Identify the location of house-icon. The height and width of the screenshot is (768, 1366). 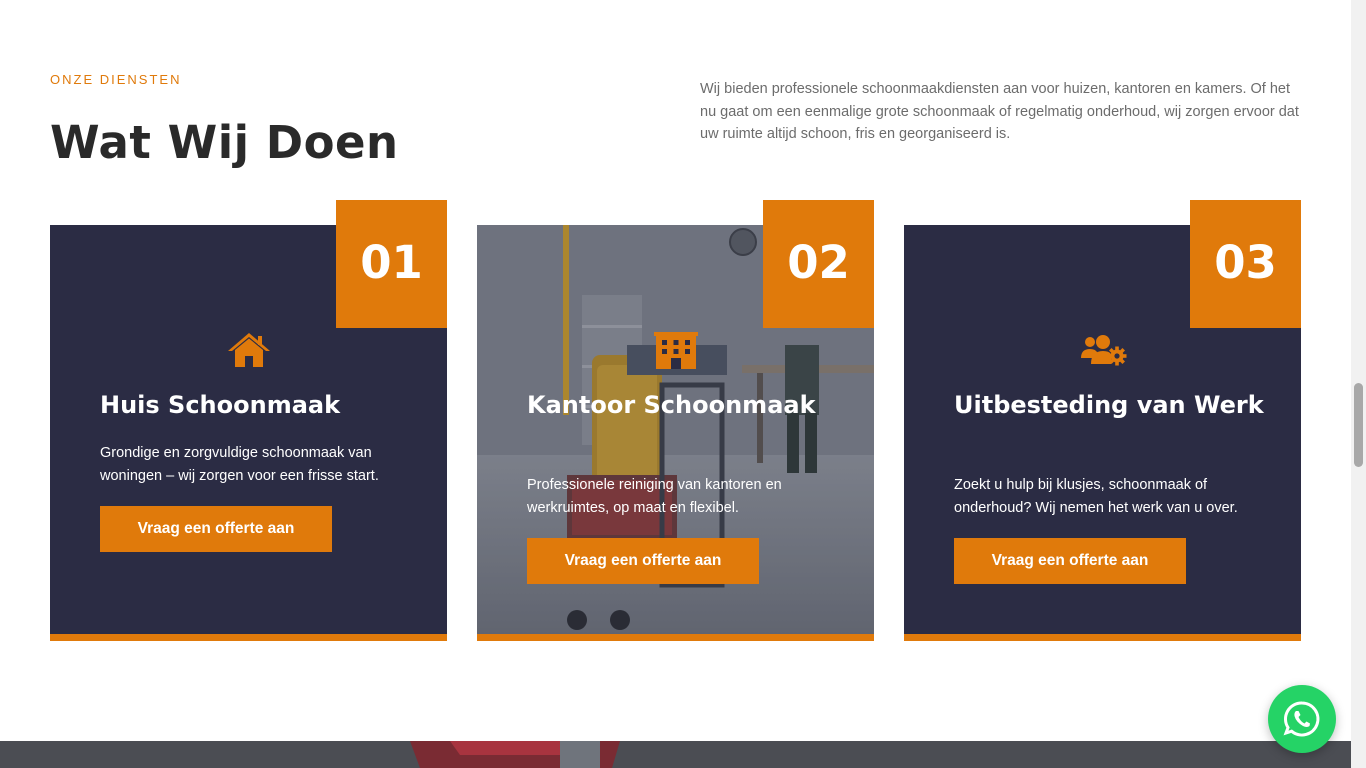
(249, 350).